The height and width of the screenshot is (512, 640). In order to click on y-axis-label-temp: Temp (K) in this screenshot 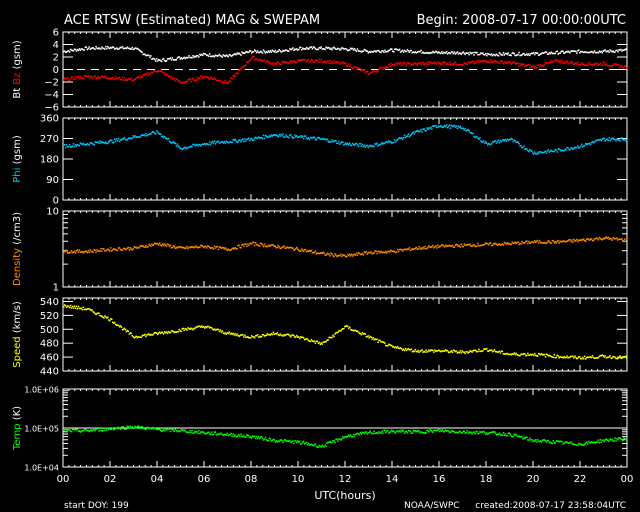, I will do `click(17, 428)`.